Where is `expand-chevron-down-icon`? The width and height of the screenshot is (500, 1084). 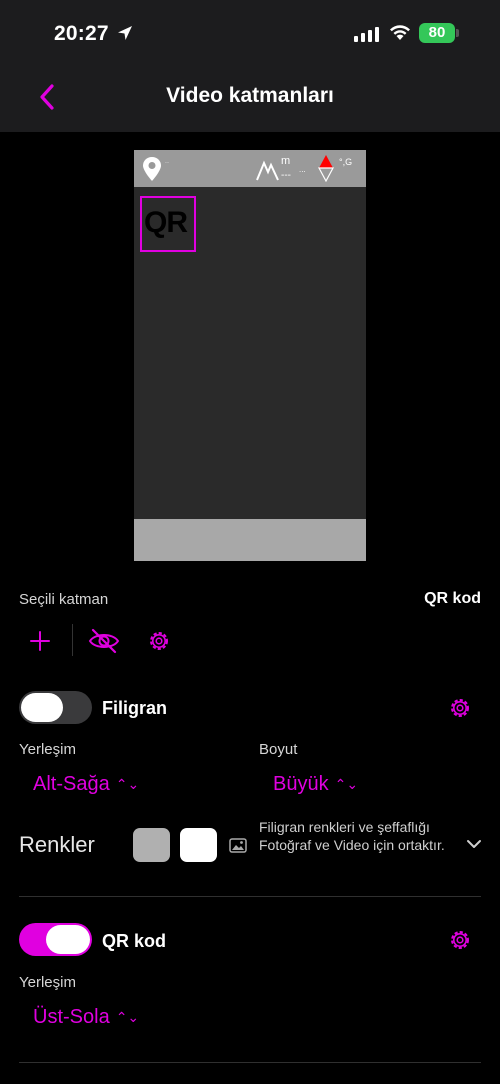 expand-chevron-down-icon is located at coordinates (474, 844).